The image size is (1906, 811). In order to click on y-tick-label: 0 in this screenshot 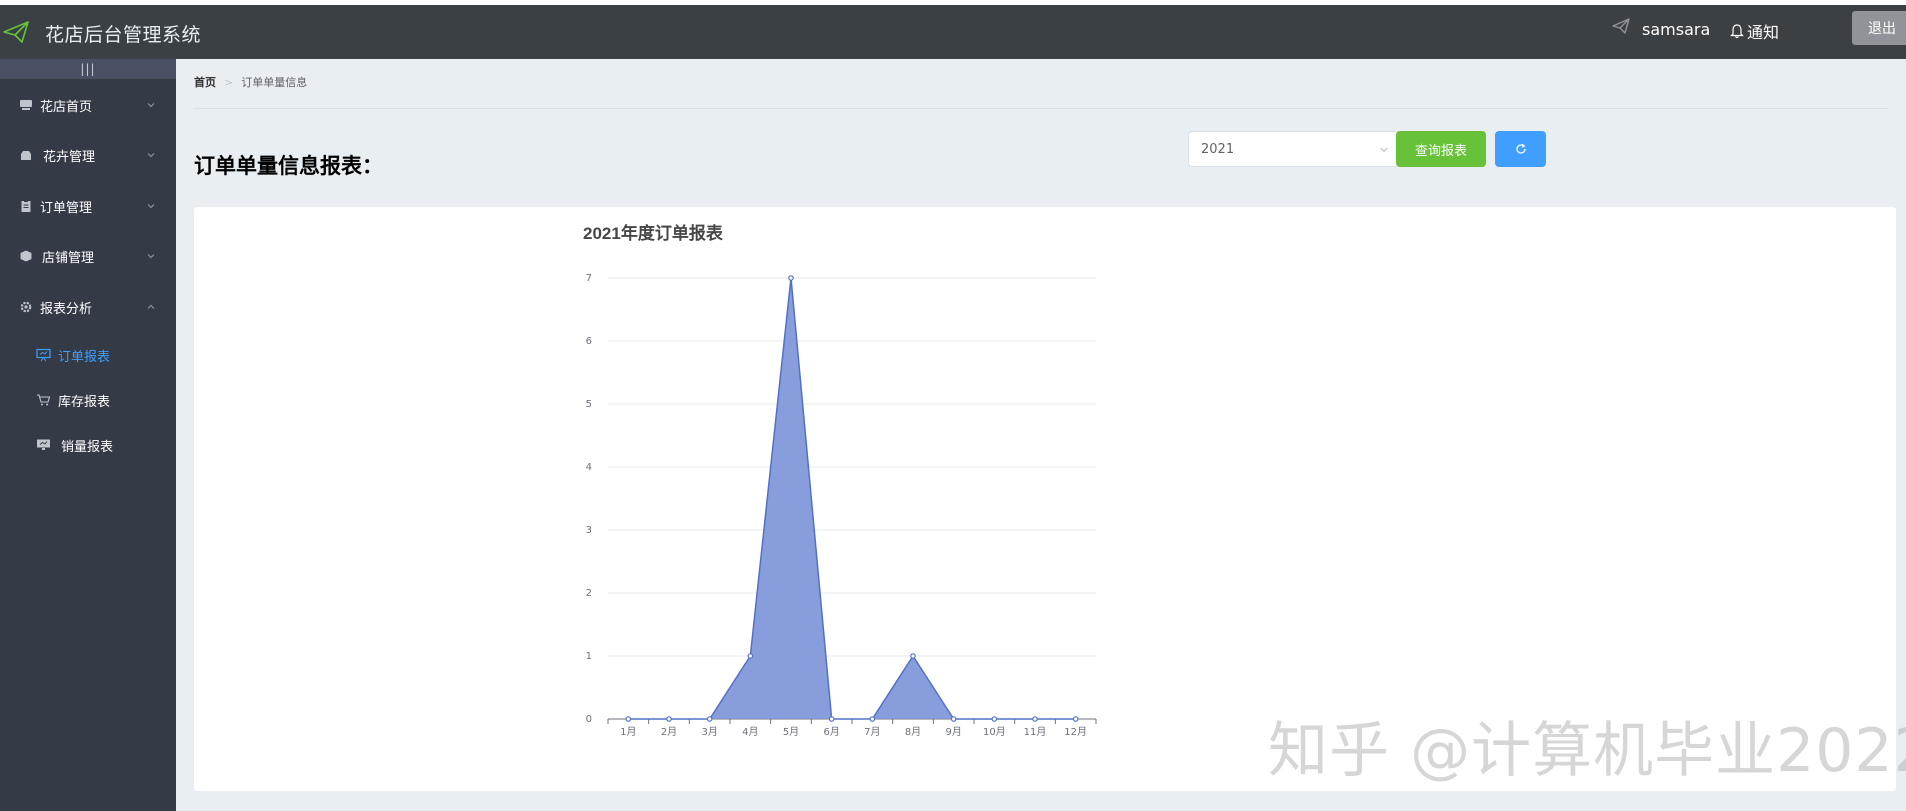, I will do `click(589, 719)`.